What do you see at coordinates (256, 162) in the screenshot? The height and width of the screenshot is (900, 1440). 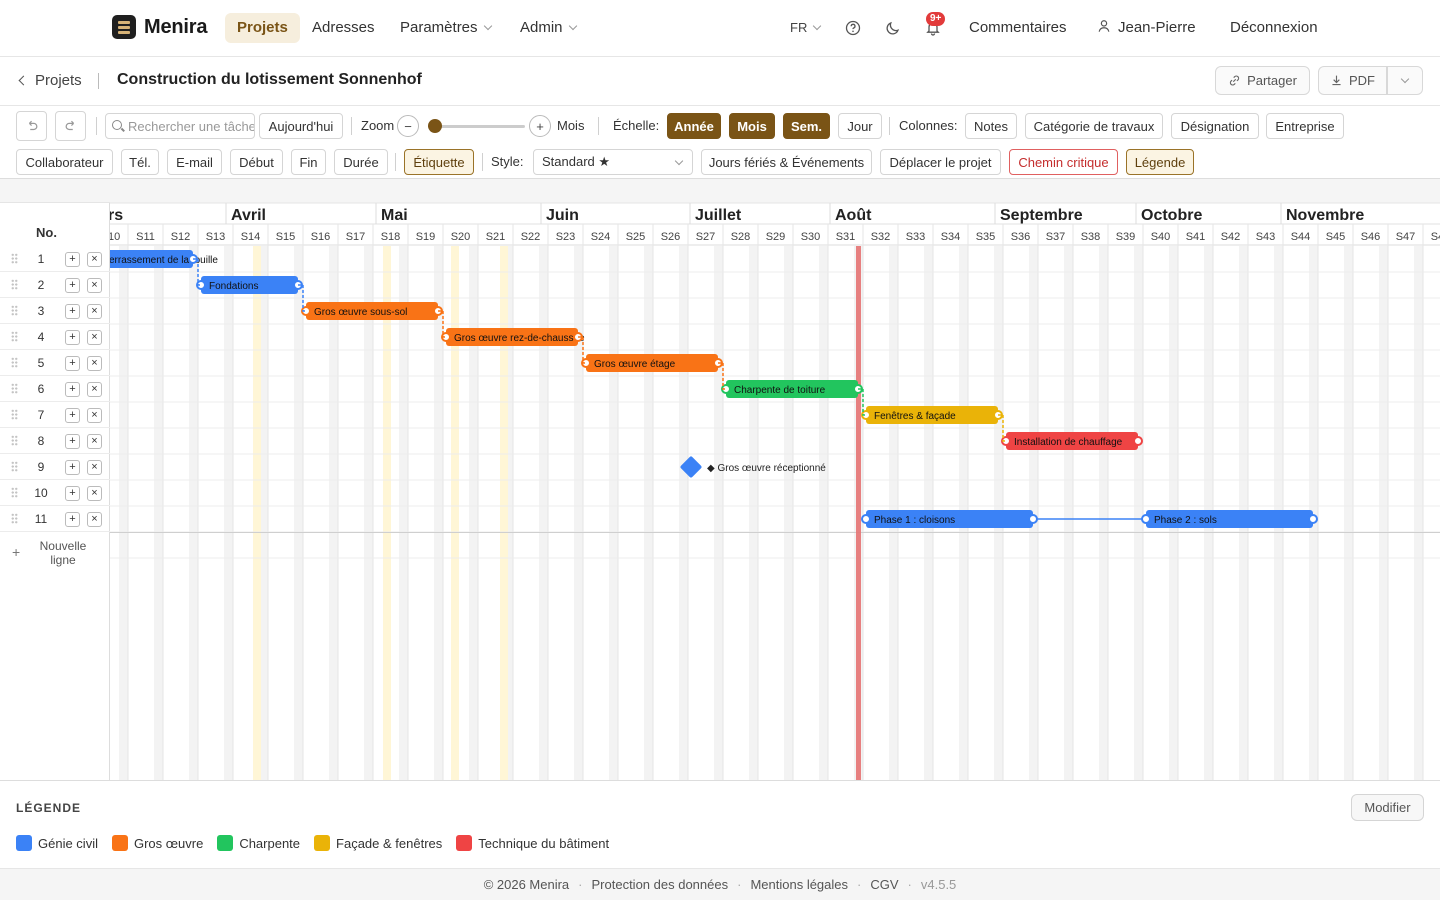 I see `column-debut: Début` at bounding box center [256, 162].